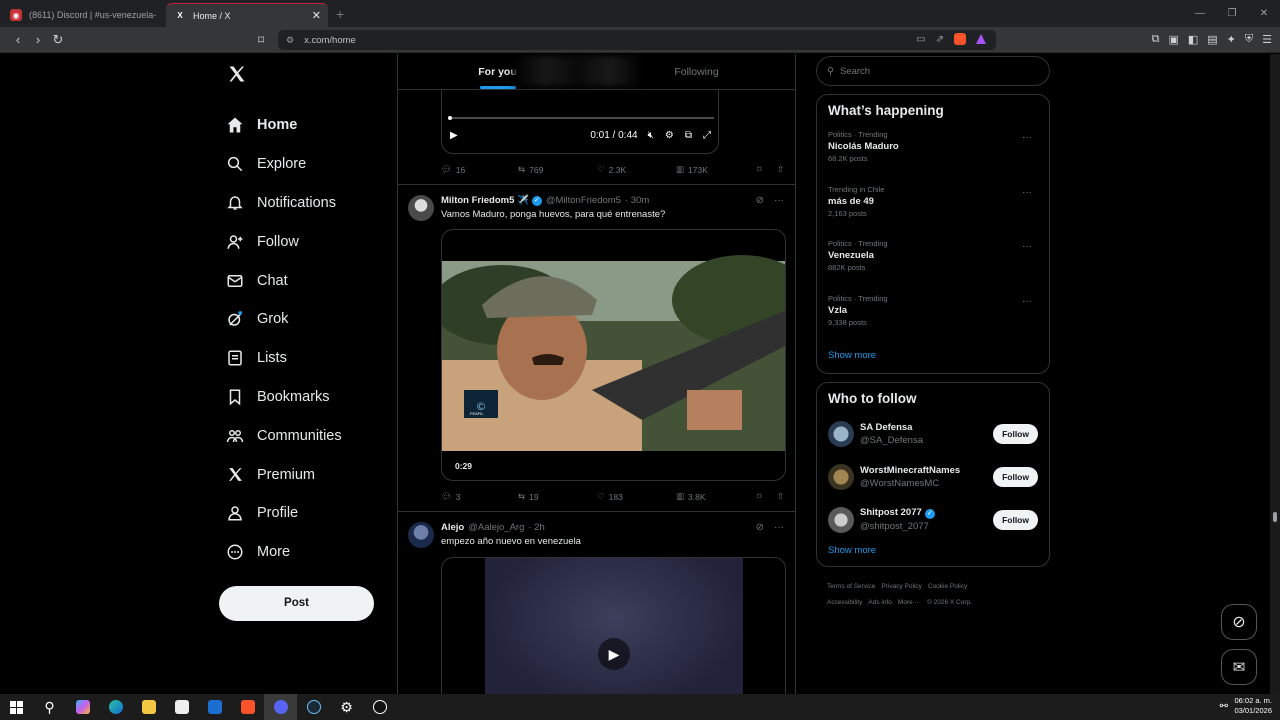 This screenshot has width=1280, height=720. Describe the element at coordinates (261, 40) in the screenshot. I see `bookmark-page-icon: ⌑` at that location.